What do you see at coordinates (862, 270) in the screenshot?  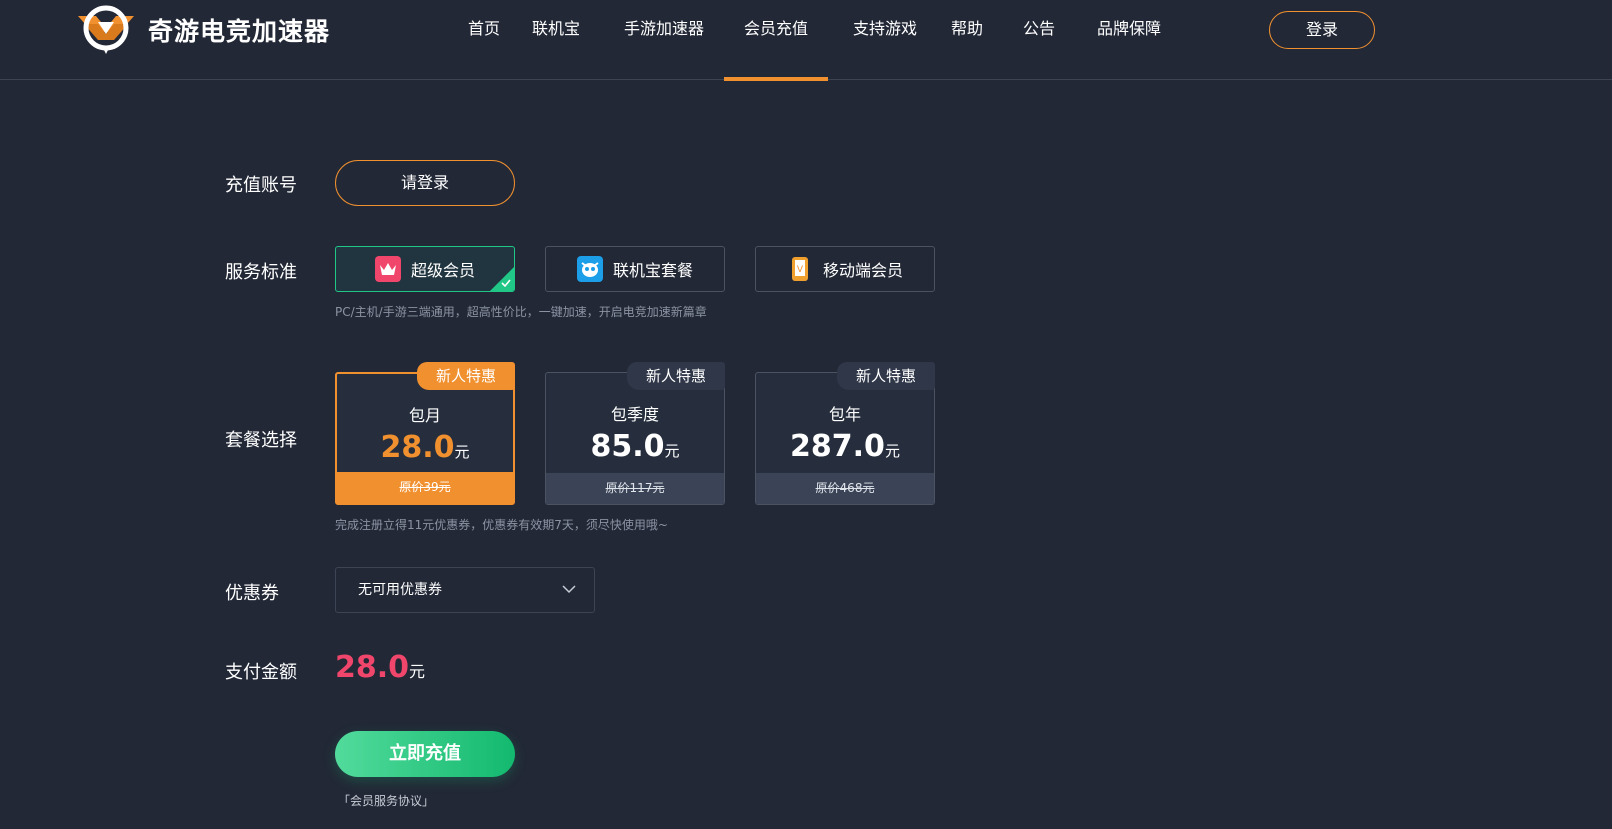 I see `service-option-label: 移动端会员` at bounding box center [862, 270].